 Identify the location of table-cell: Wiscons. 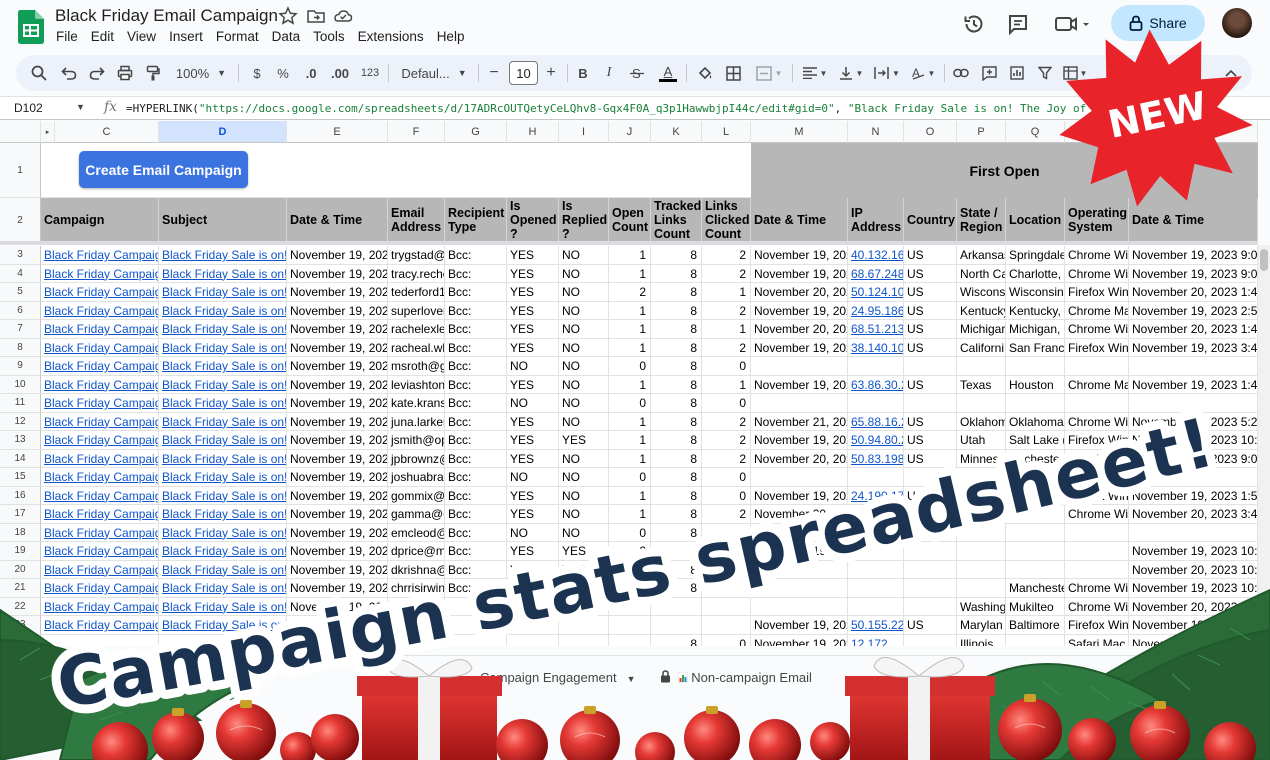
(981, 292).